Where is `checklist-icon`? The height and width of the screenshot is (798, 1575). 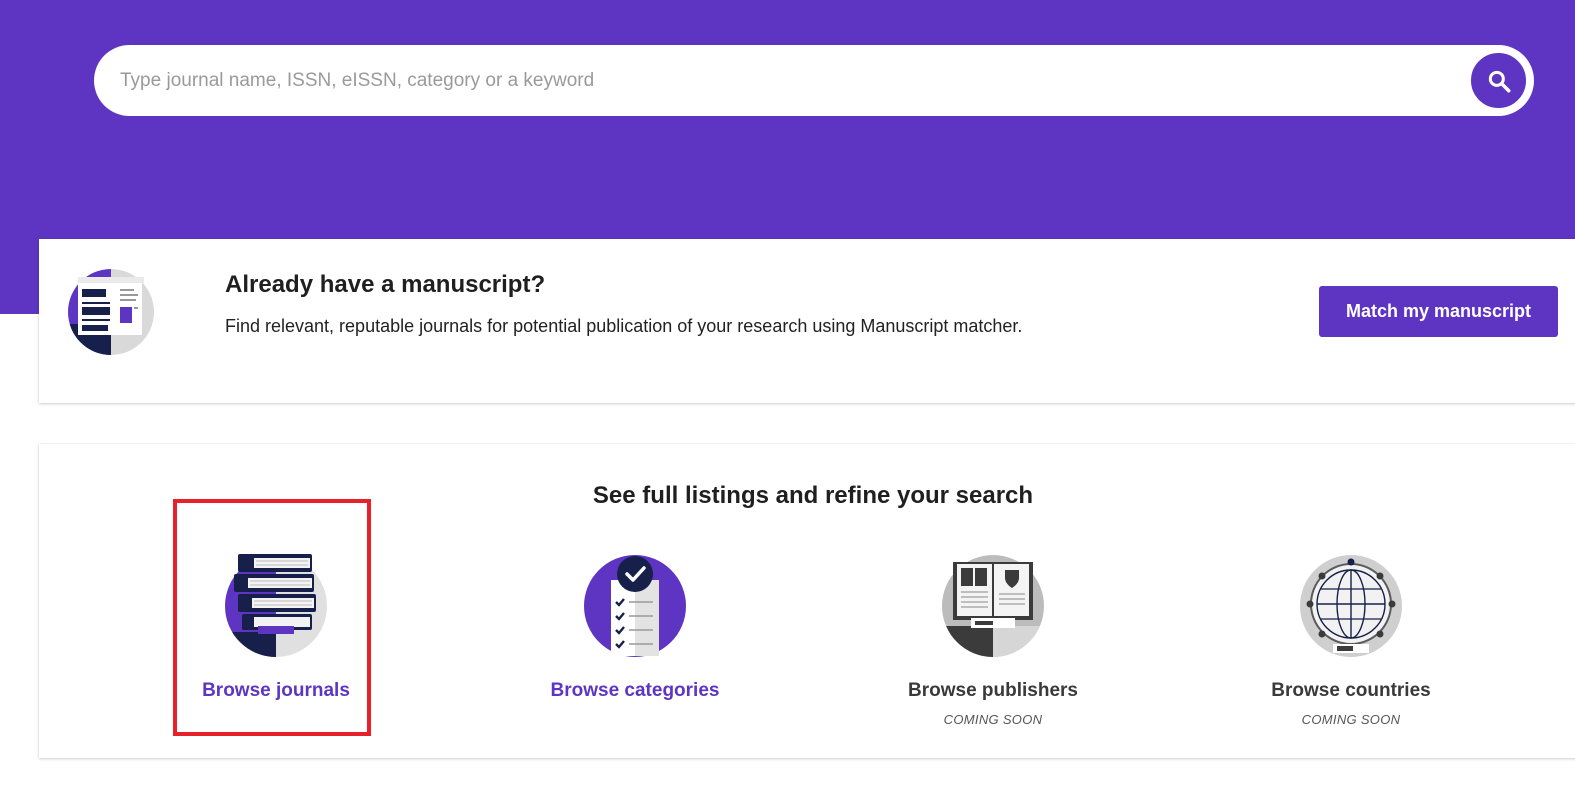 checklist-icon is located at coordinates (635, 606).